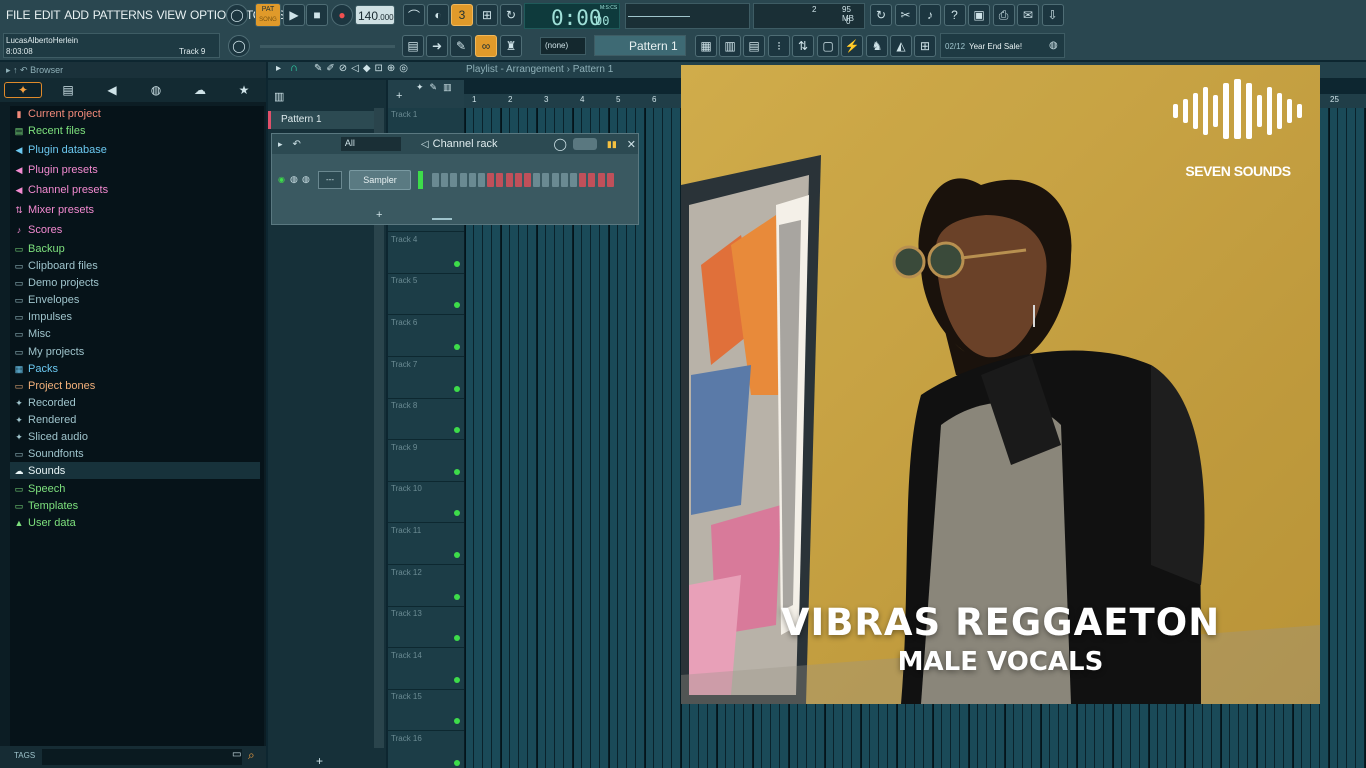 The image size is (1366, 768). What do you see at coordinates (50, 130) in the screenshot?
I see `browser-item-recent-files: ▤ Recent files` at bounding box center [50, 130].